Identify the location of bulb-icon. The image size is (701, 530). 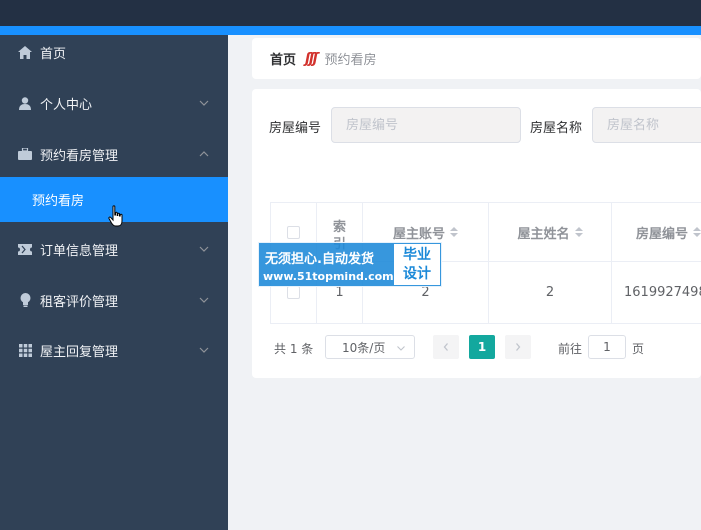
(25, 300).